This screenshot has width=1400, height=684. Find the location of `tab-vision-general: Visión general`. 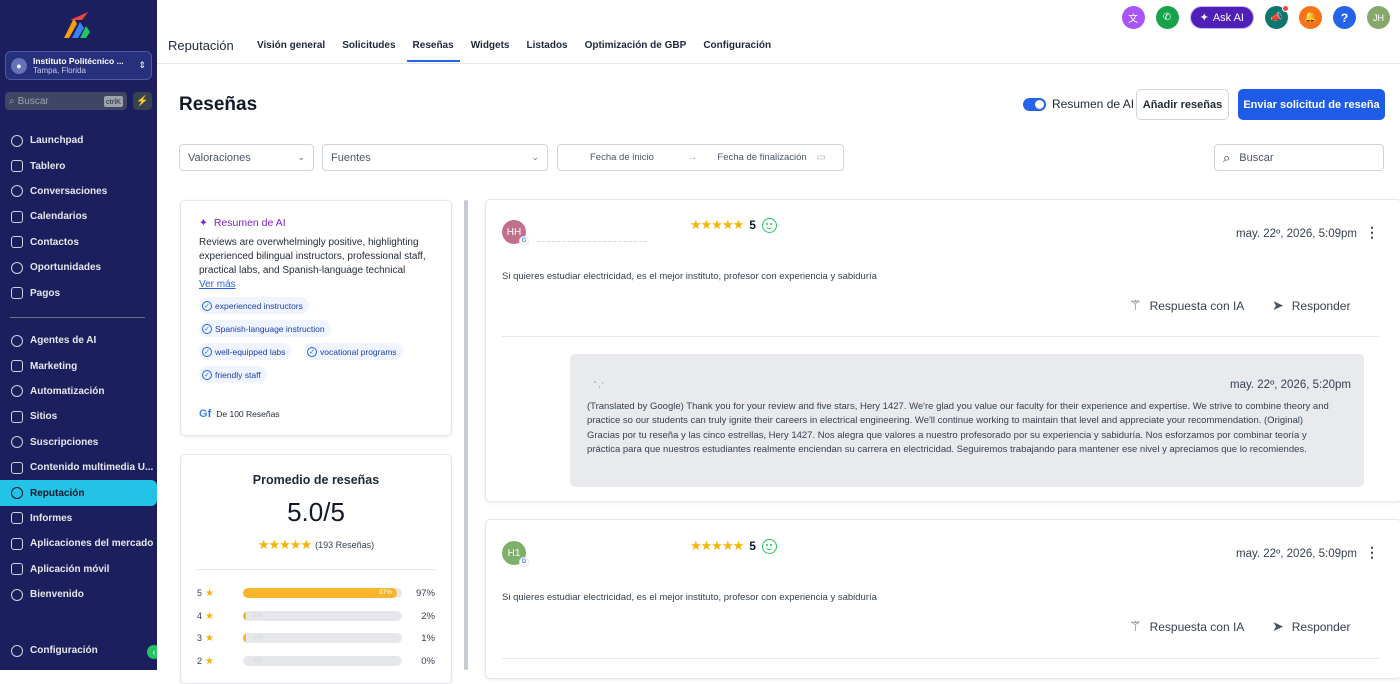

tab-vision-general: Visión general is located at coordinates (291, 46).